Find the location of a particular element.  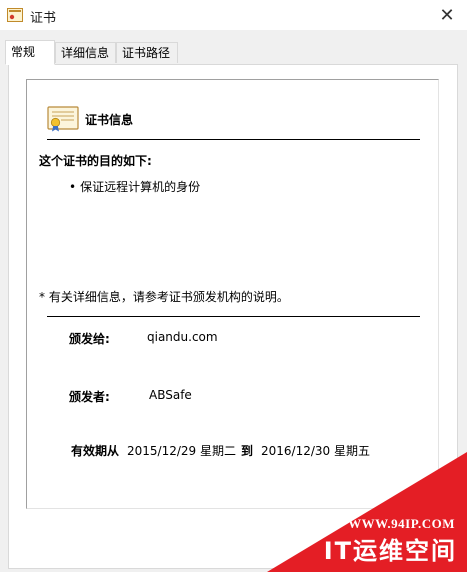

tab-general: 常规 is located at coordinates (30, 52).